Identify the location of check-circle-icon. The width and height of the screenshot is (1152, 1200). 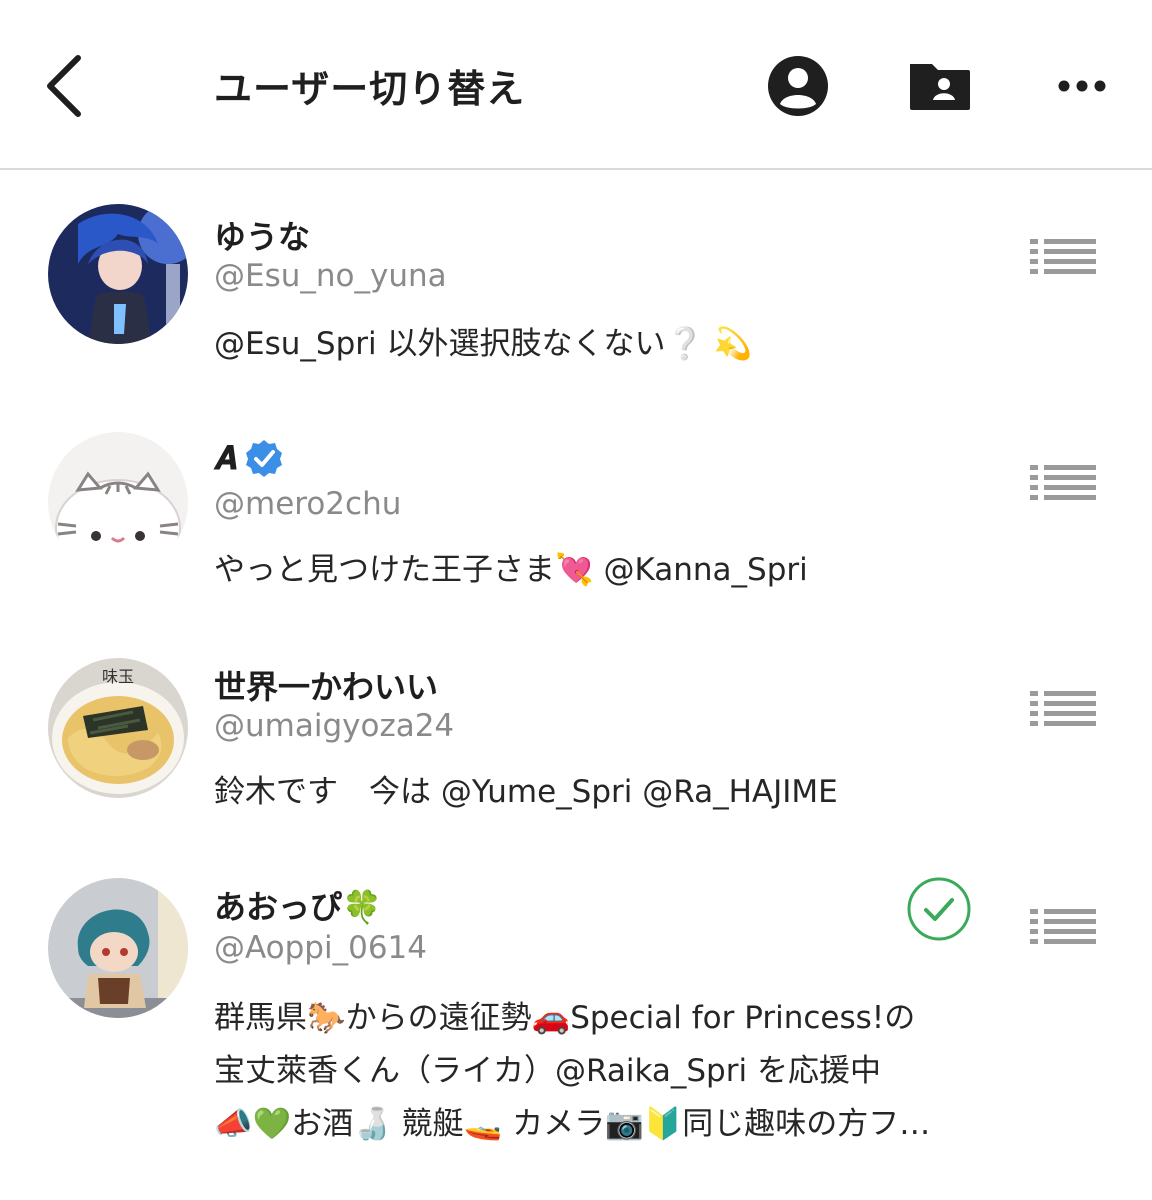
(939, 909).